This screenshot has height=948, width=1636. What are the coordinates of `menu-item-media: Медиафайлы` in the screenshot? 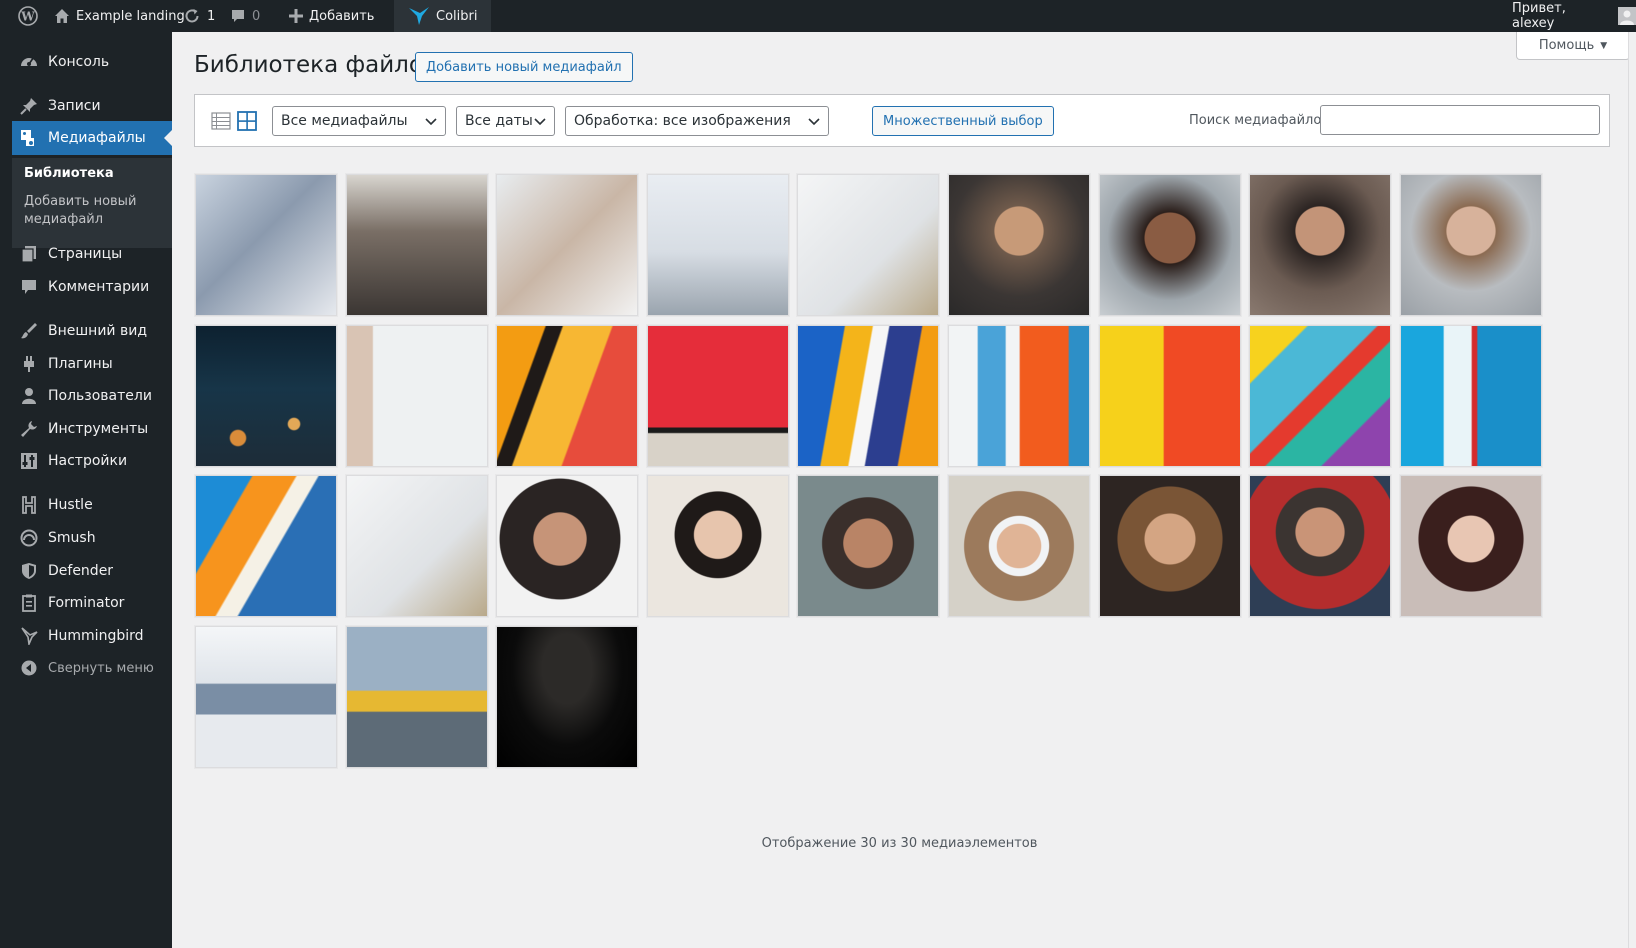 It's located at (92, 138).